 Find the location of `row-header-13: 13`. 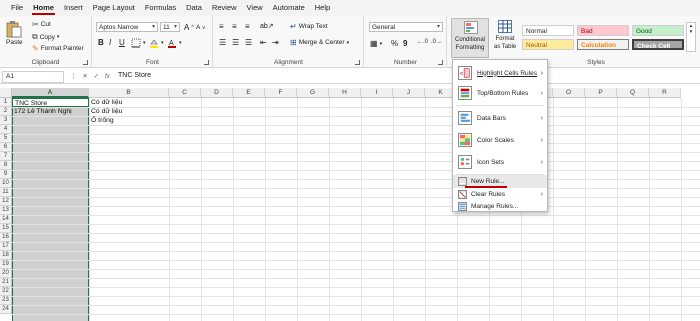

row-header-13: 13 is located at coordinates (6, 210).